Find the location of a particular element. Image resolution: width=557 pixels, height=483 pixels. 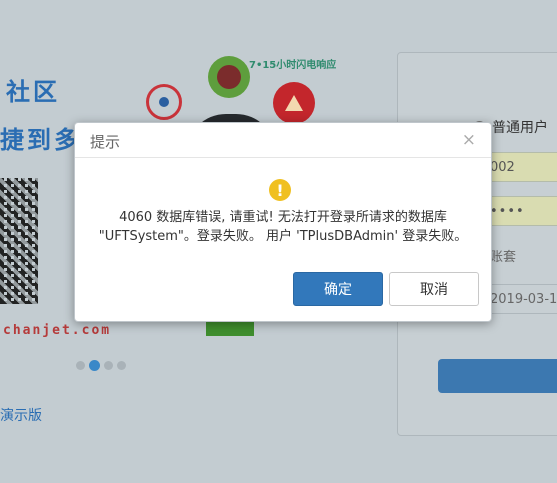

atom-icon is located at coordinates (164, 102).